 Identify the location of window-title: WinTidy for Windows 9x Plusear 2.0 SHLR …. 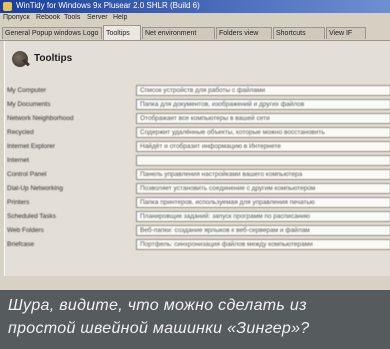
(108, 5).